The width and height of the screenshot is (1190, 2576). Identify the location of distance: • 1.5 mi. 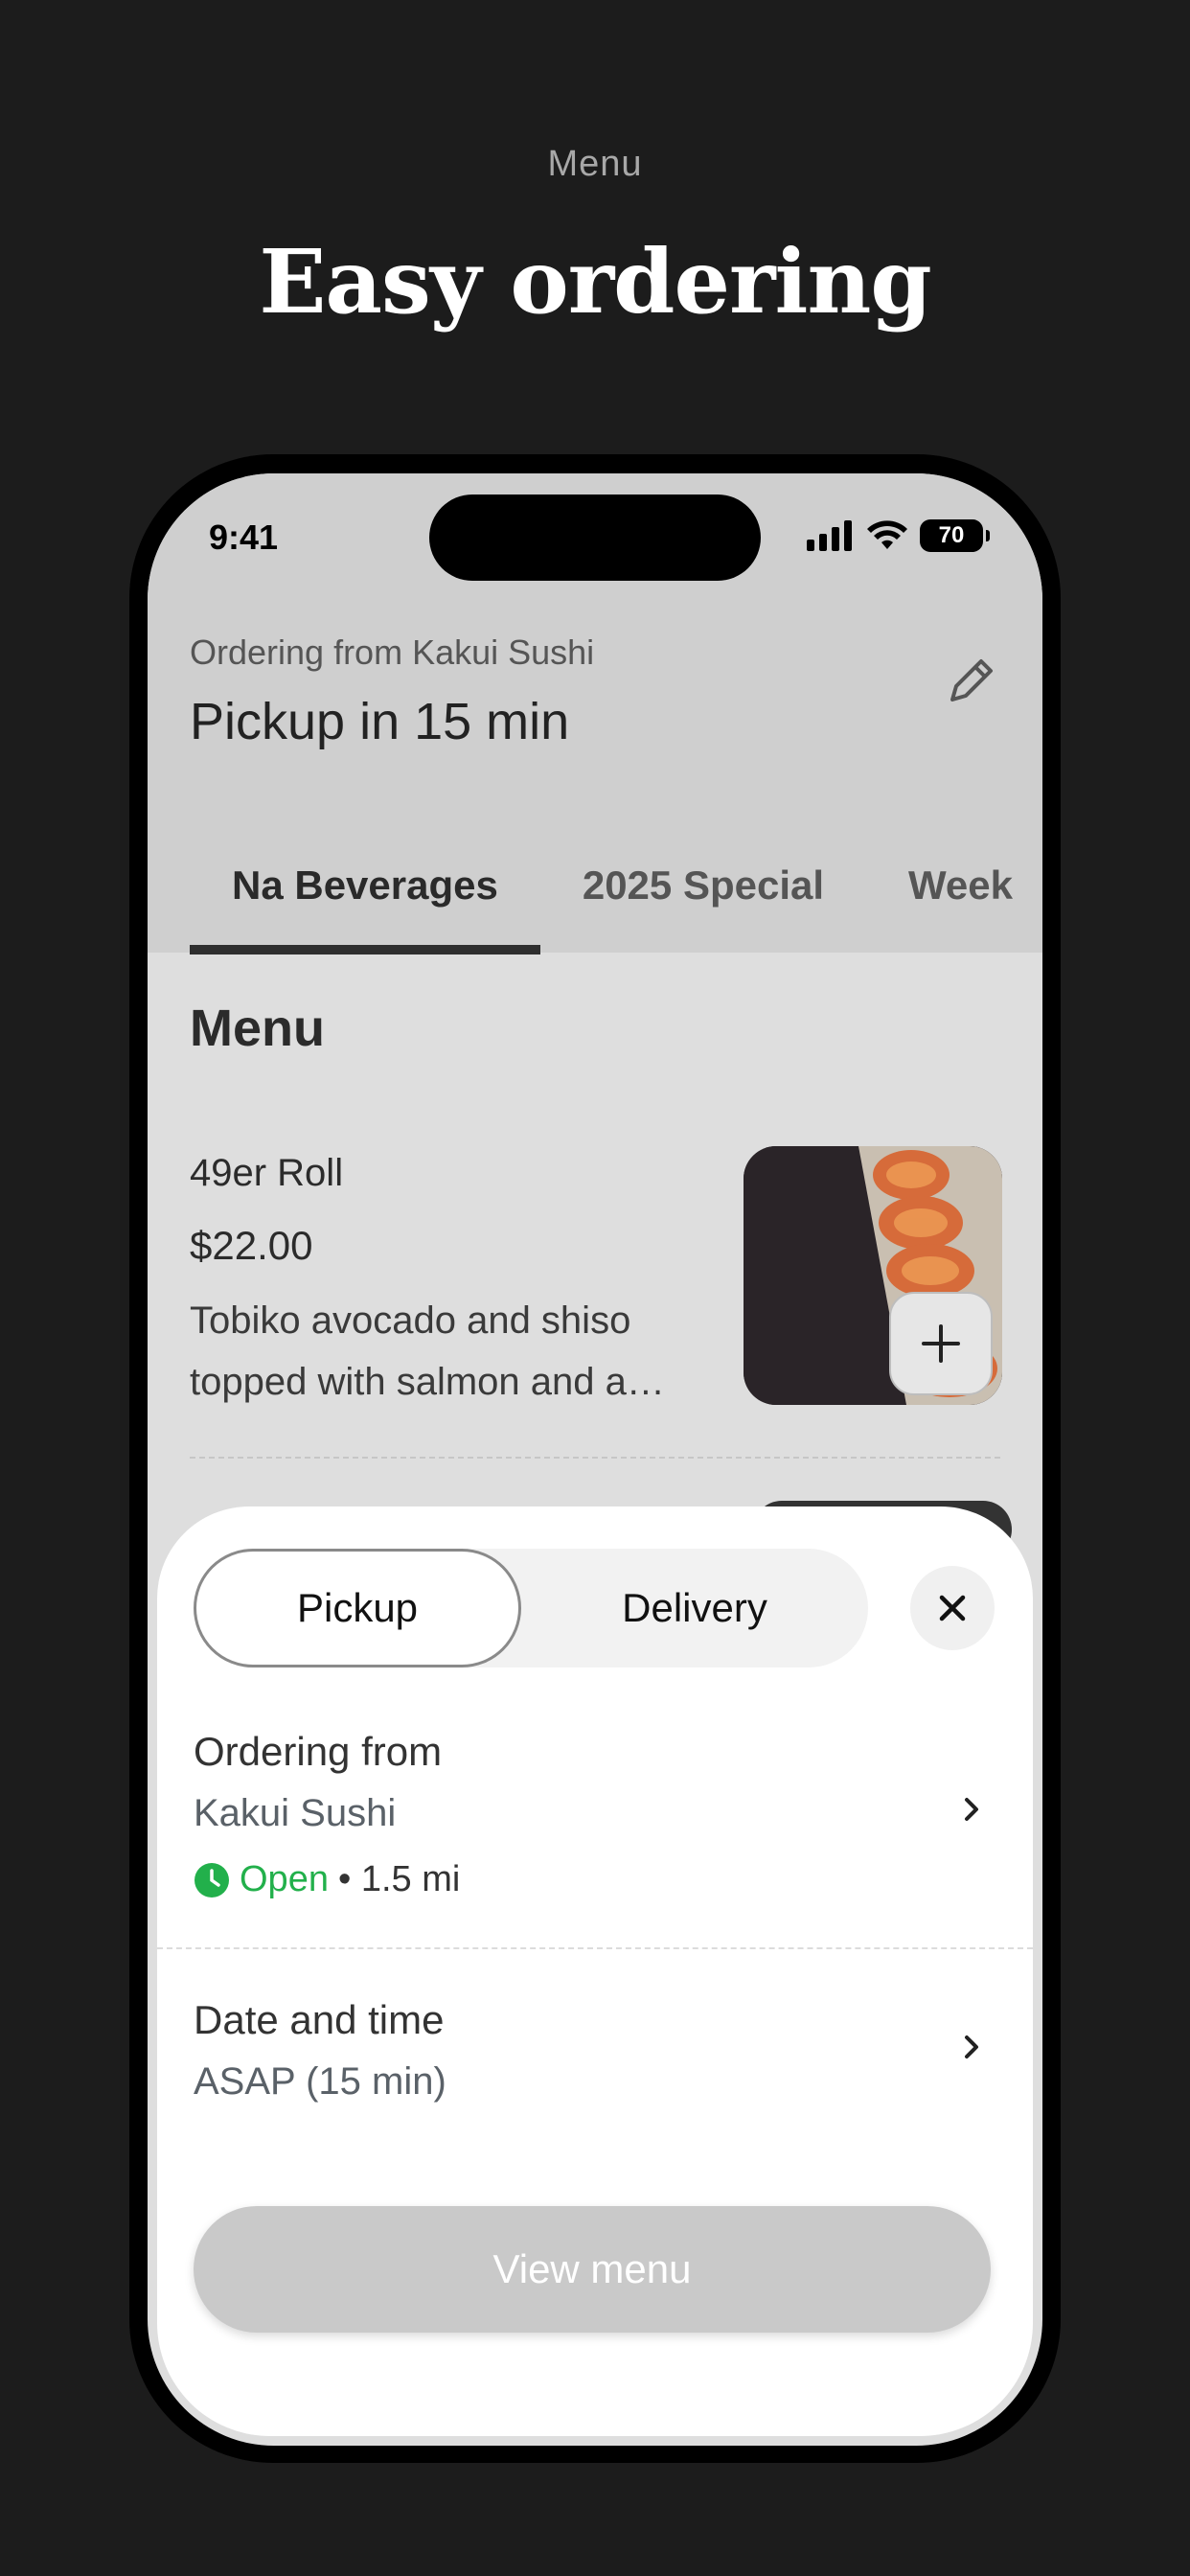
(399, 1879).